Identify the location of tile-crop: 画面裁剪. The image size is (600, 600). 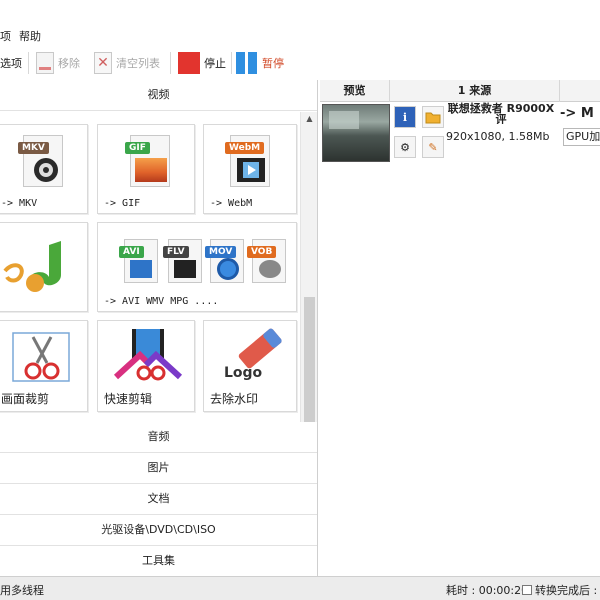
(44, 366).